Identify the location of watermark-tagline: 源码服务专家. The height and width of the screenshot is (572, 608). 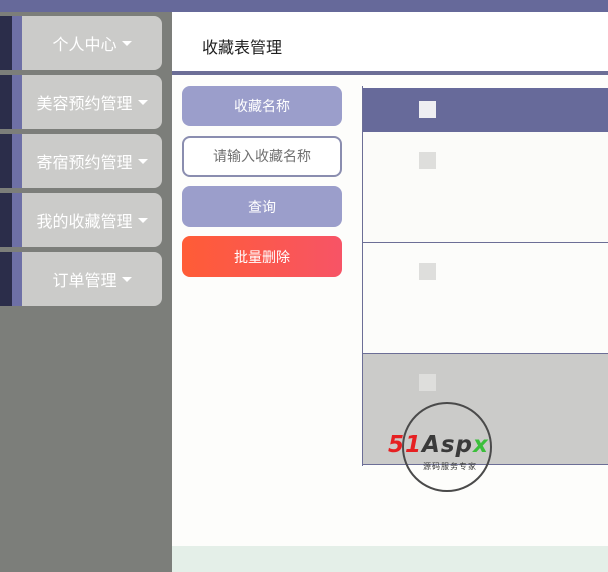
(450, 466).